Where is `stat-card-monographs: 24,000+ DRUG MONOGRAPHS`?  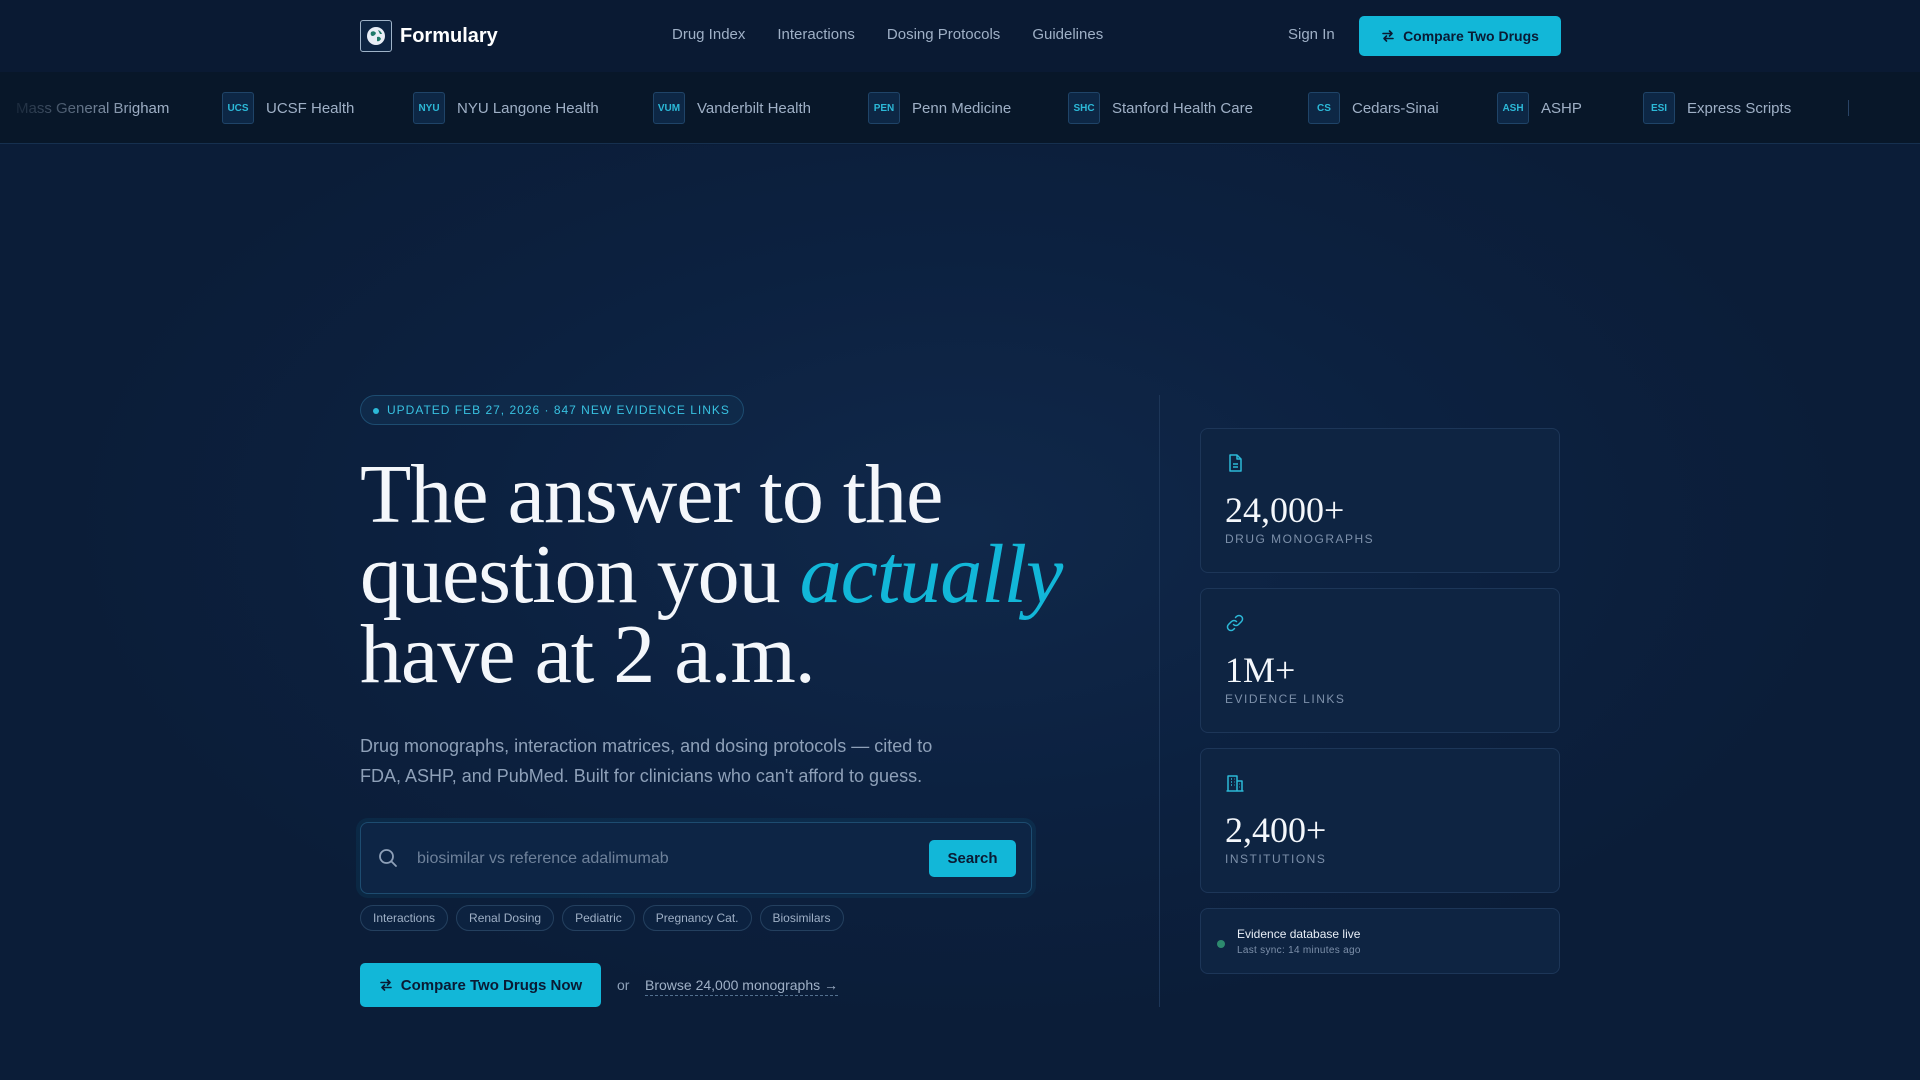 stat-card-monographs: 24,000+ DRUG MONOGRAPHS is located at coordinates (1380, 500).